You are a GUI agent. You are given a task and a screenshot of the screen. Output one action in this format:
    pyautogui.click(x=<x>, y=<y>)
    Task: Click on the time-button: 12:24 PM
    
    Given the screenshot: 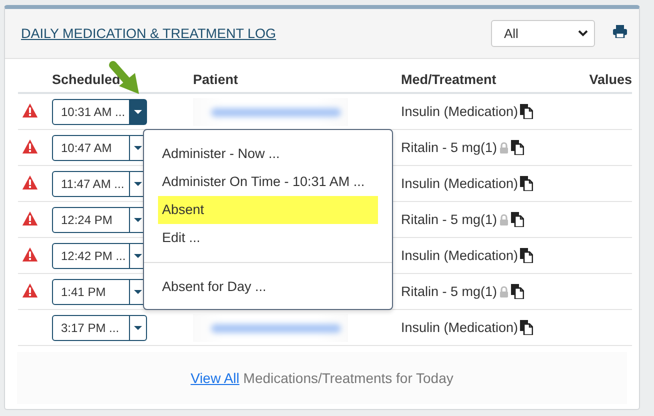 What is the action you would take?
    pyautogui.click(x=91, y=219)
    